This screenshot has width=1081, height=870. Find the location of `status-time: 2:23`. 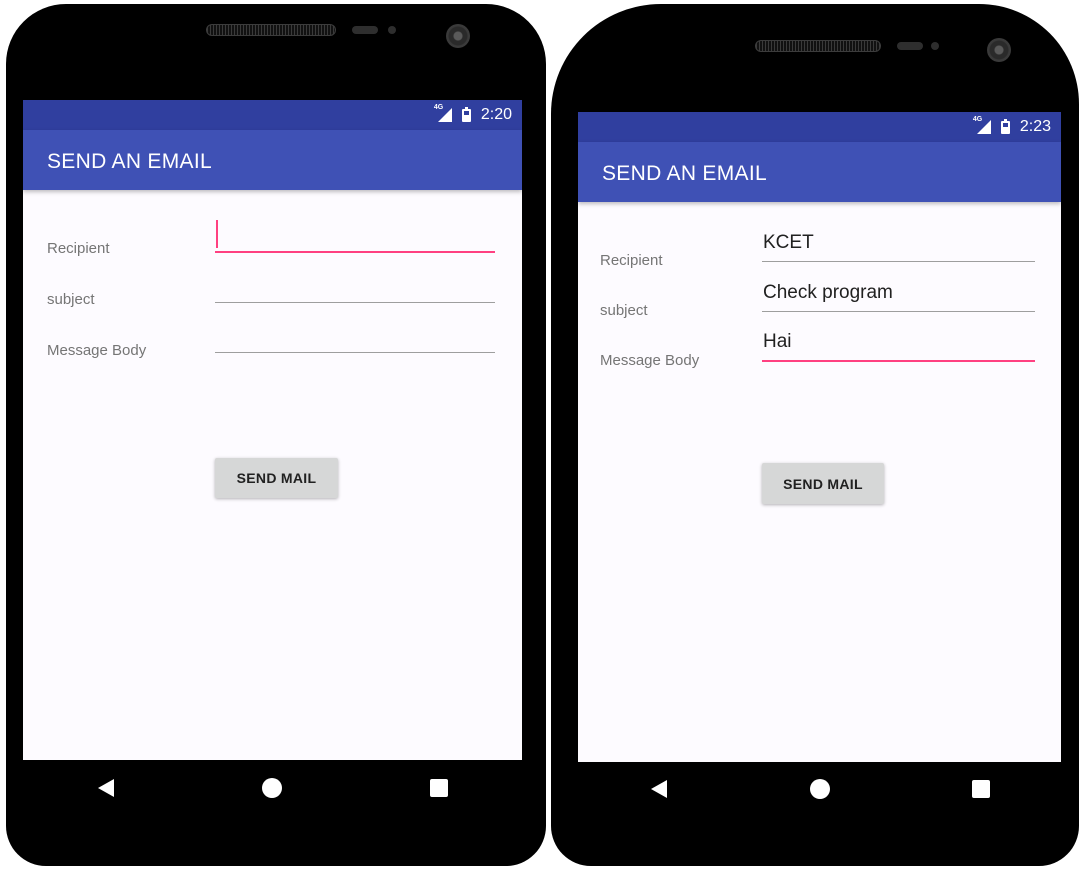

status-time: 2:23 is located at coordinates (1035, 126).